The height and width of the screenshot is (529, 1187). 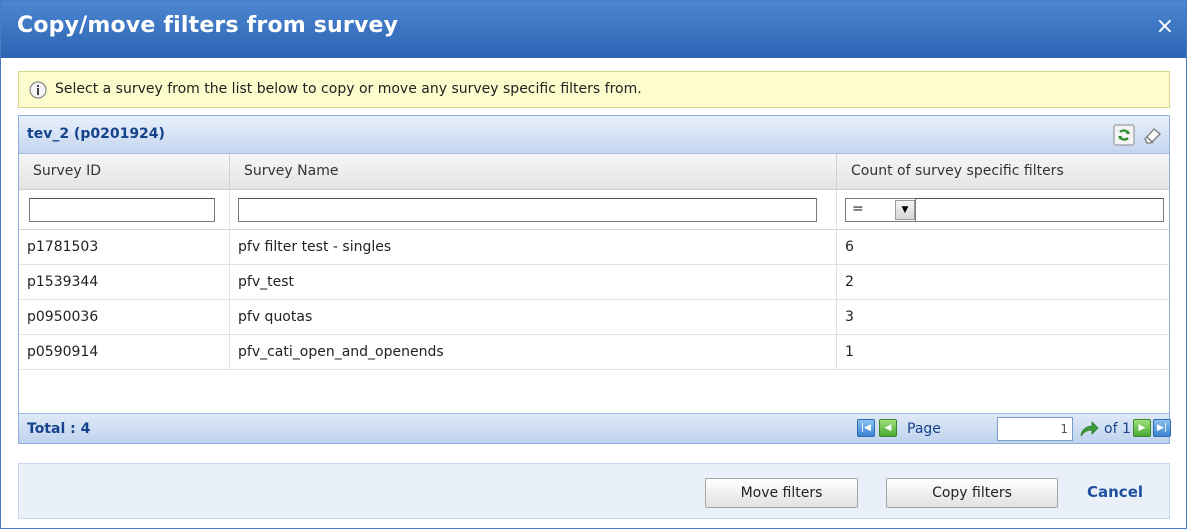 What do you see at coordinates (533, 282) in the screenshot?
I see `cell-survey-name: pfv_test` at bounding box center [533, 282].